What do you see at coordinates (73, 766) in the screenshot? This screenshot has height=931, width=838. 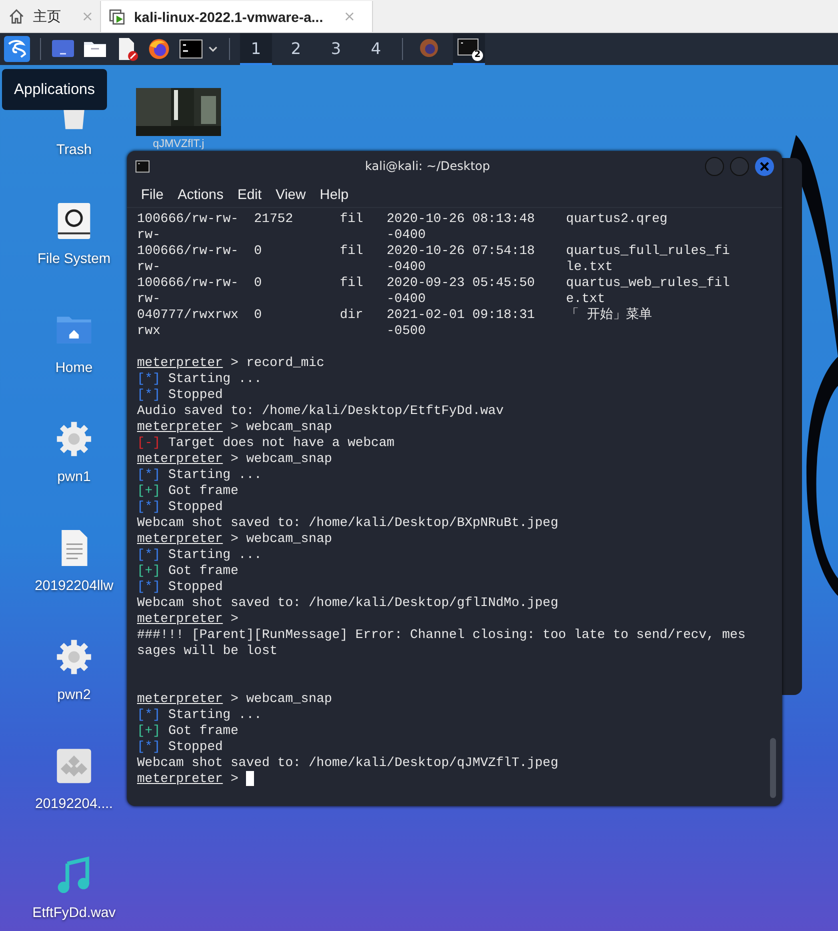 I see `package-icon` at bounding box center [73, 766].